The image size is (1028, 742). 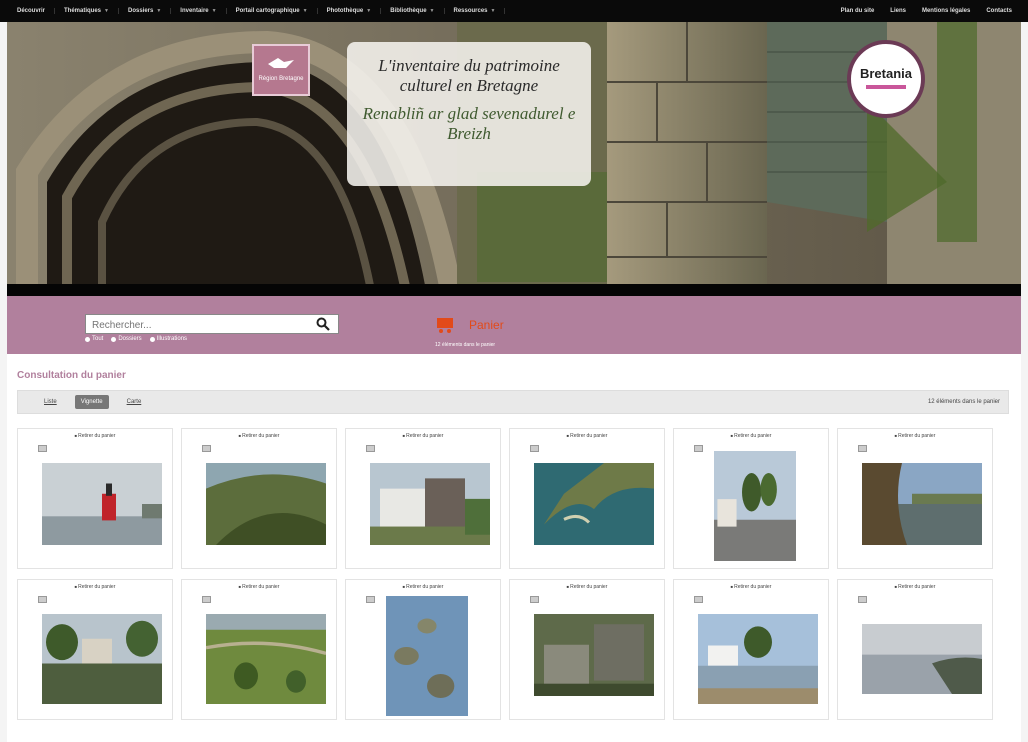 What do you see at coordinates (886, 87) in the screenshot?
I see `badge-accent-bar` at bounding box center [886, 87].